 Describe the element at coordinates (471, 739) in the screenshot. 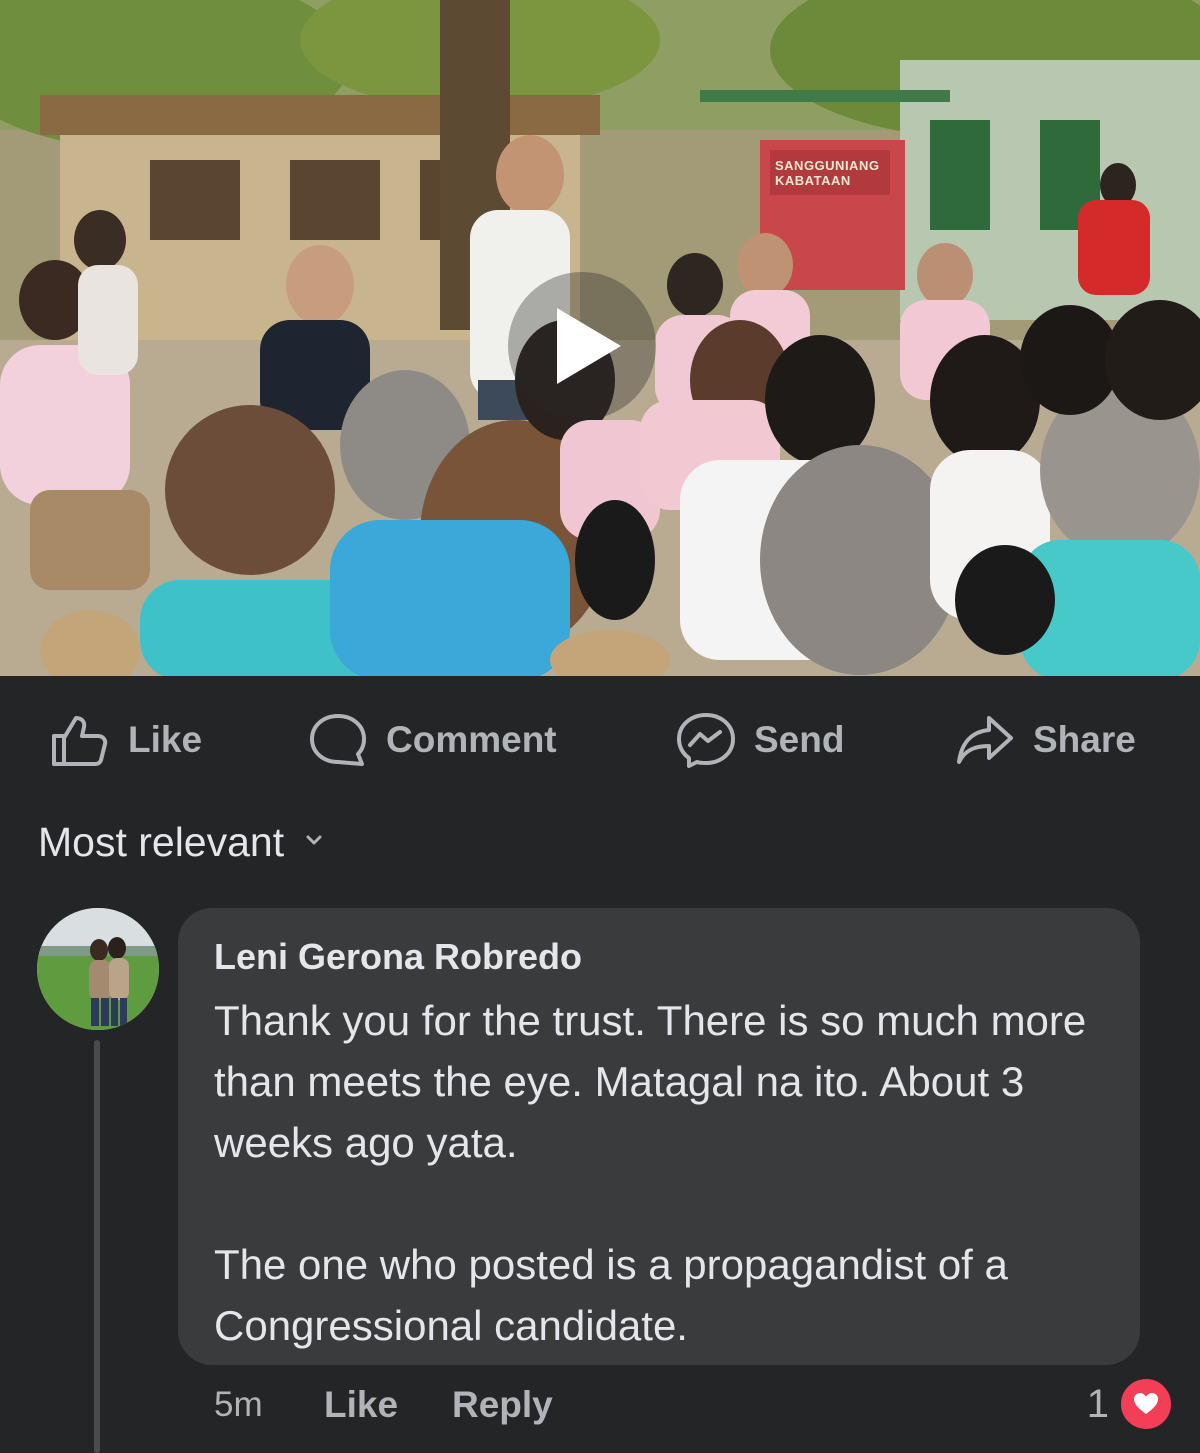

I see `comment-label: Comment` at that location.